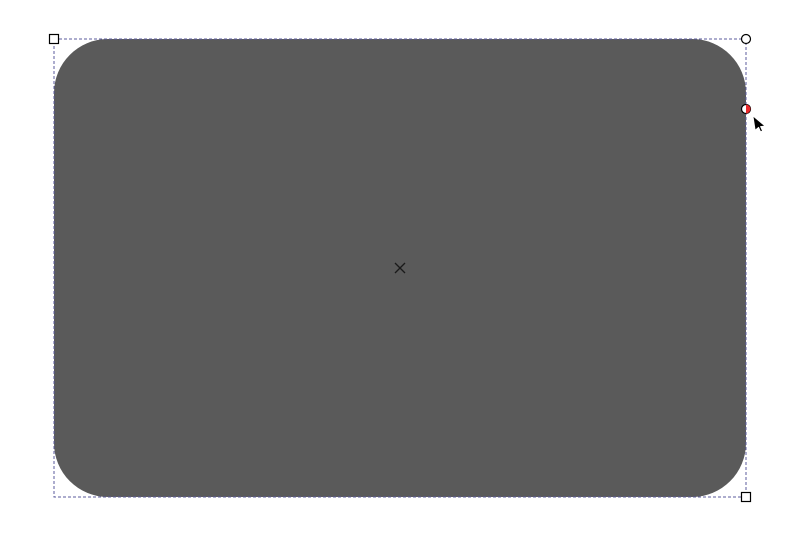  What do you see at coordinates (746, 39) in the screenshot?
I see `top-right-circle-handle` at bounding box center [746, 39].